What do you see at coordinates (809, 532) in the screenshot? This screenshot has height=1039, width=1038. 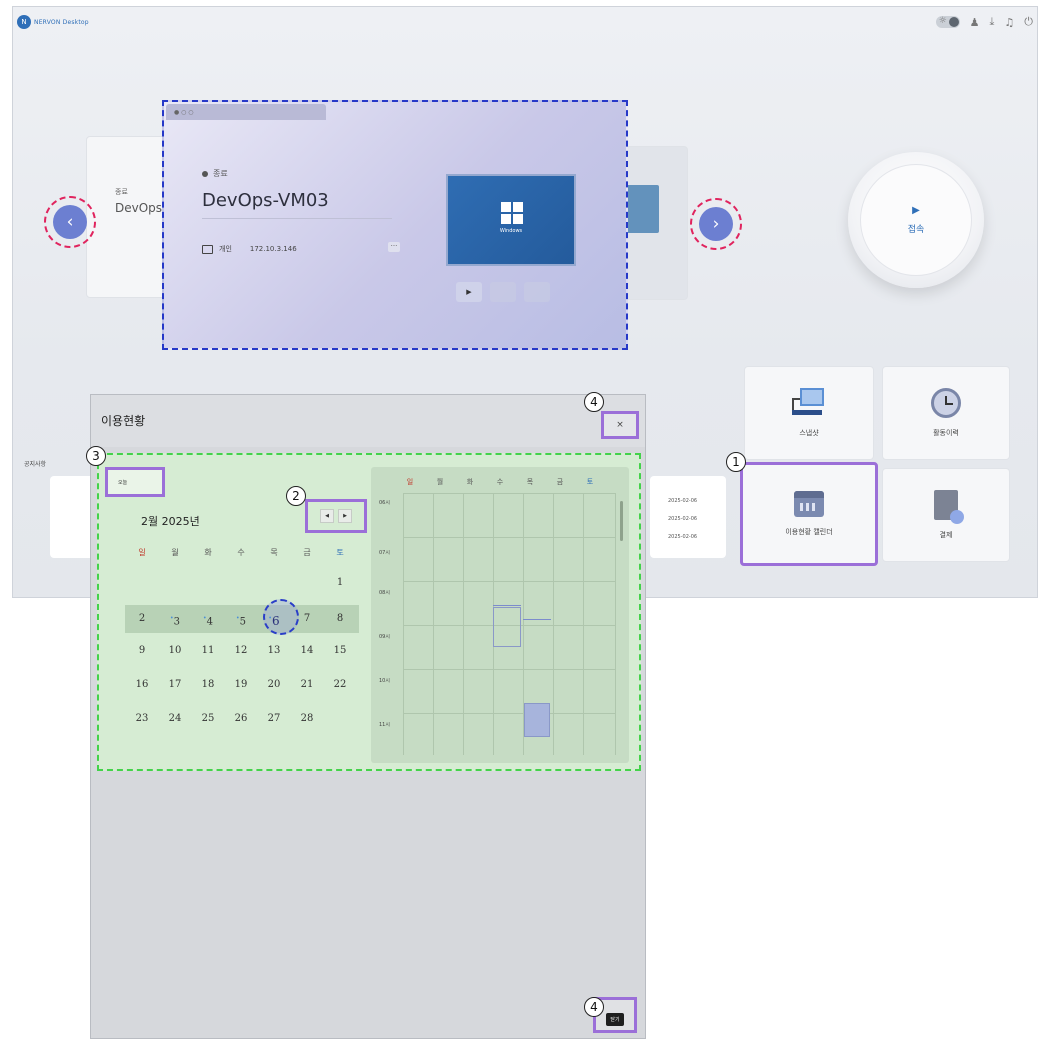 I see `usage-calendar-label: 이용현황 캘린더` at bounding box center [809, 532].